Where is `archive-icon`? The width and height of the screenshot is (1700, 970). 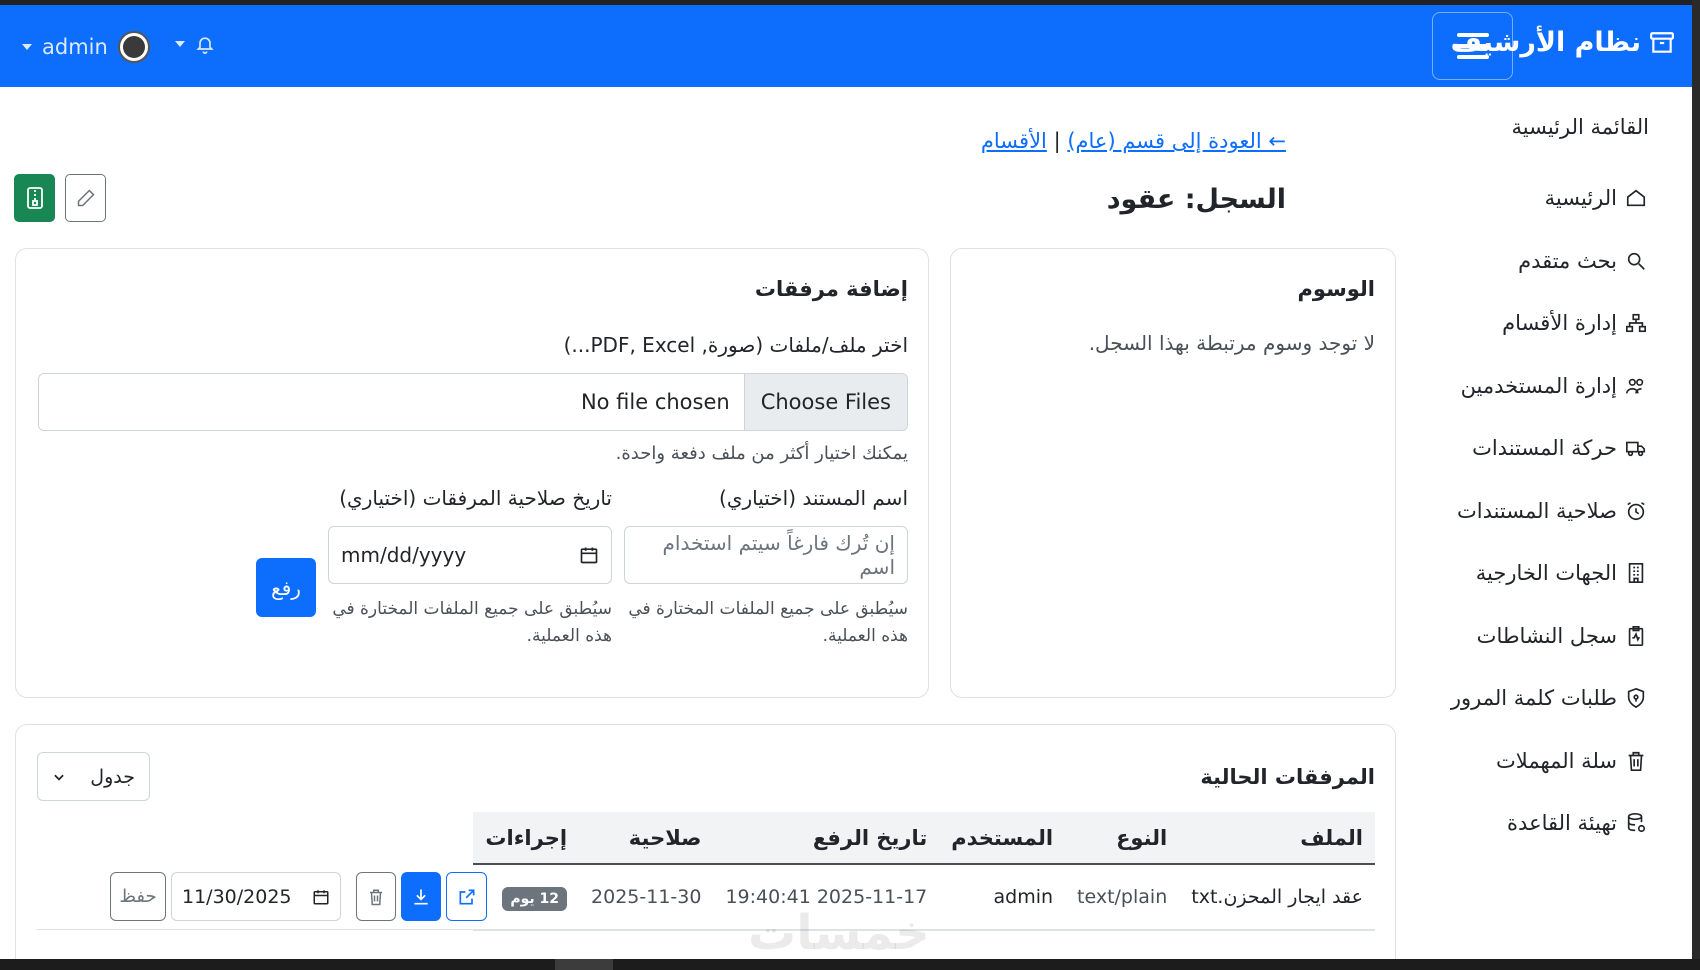 archive-icon is located at coordinates (1662, 42).